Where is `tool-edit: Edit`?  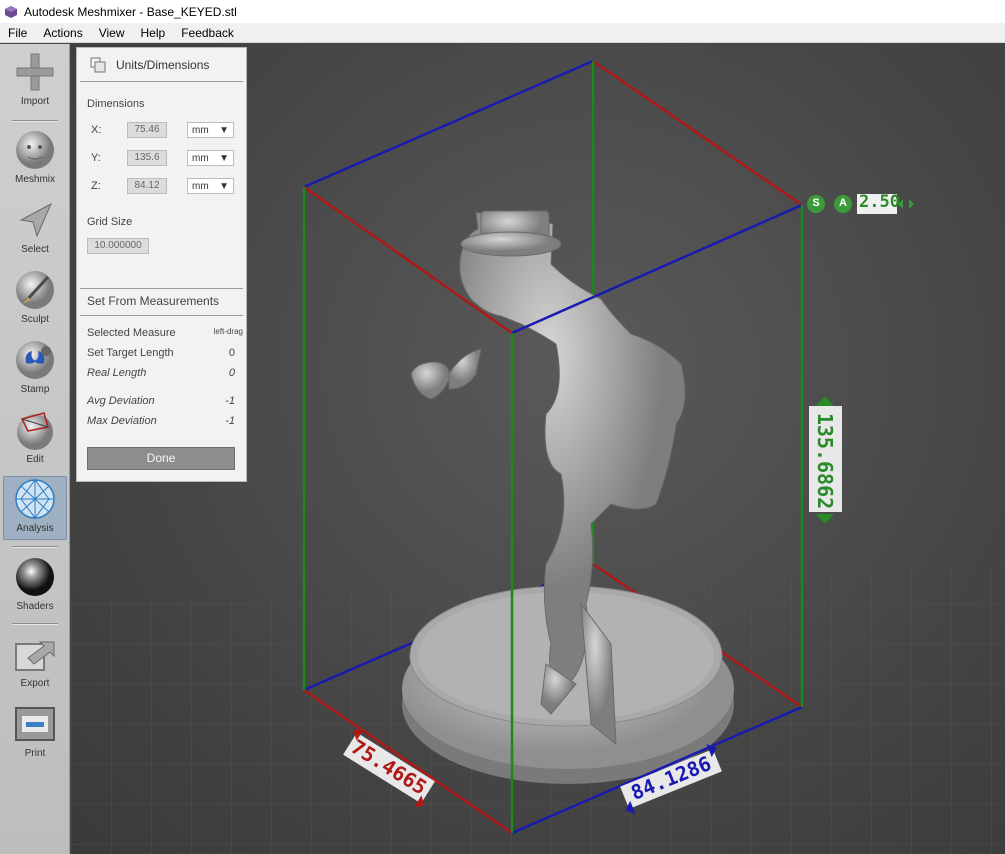 tool-edit: Edit is located at coordinates (35, 441).